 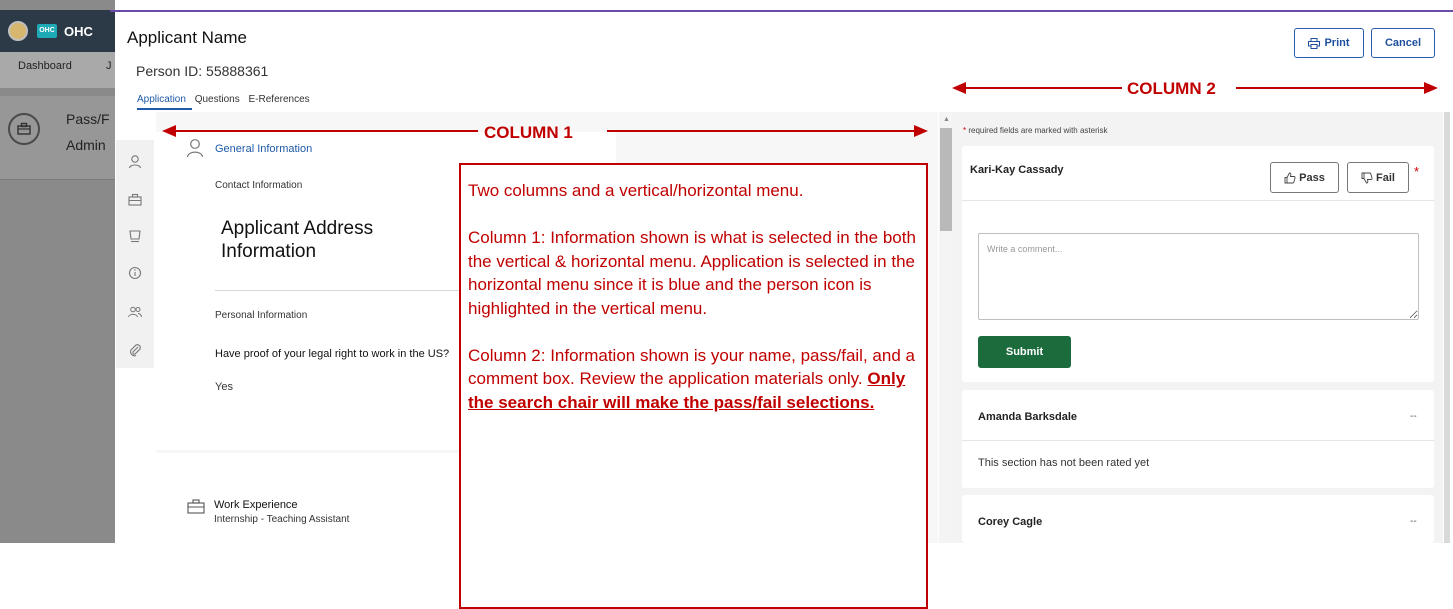 What do you see at coordinates (1010, 522) in the screenshot?
I see `reviewer-name: Corey Cagle` at bounding box center [1010, 522].